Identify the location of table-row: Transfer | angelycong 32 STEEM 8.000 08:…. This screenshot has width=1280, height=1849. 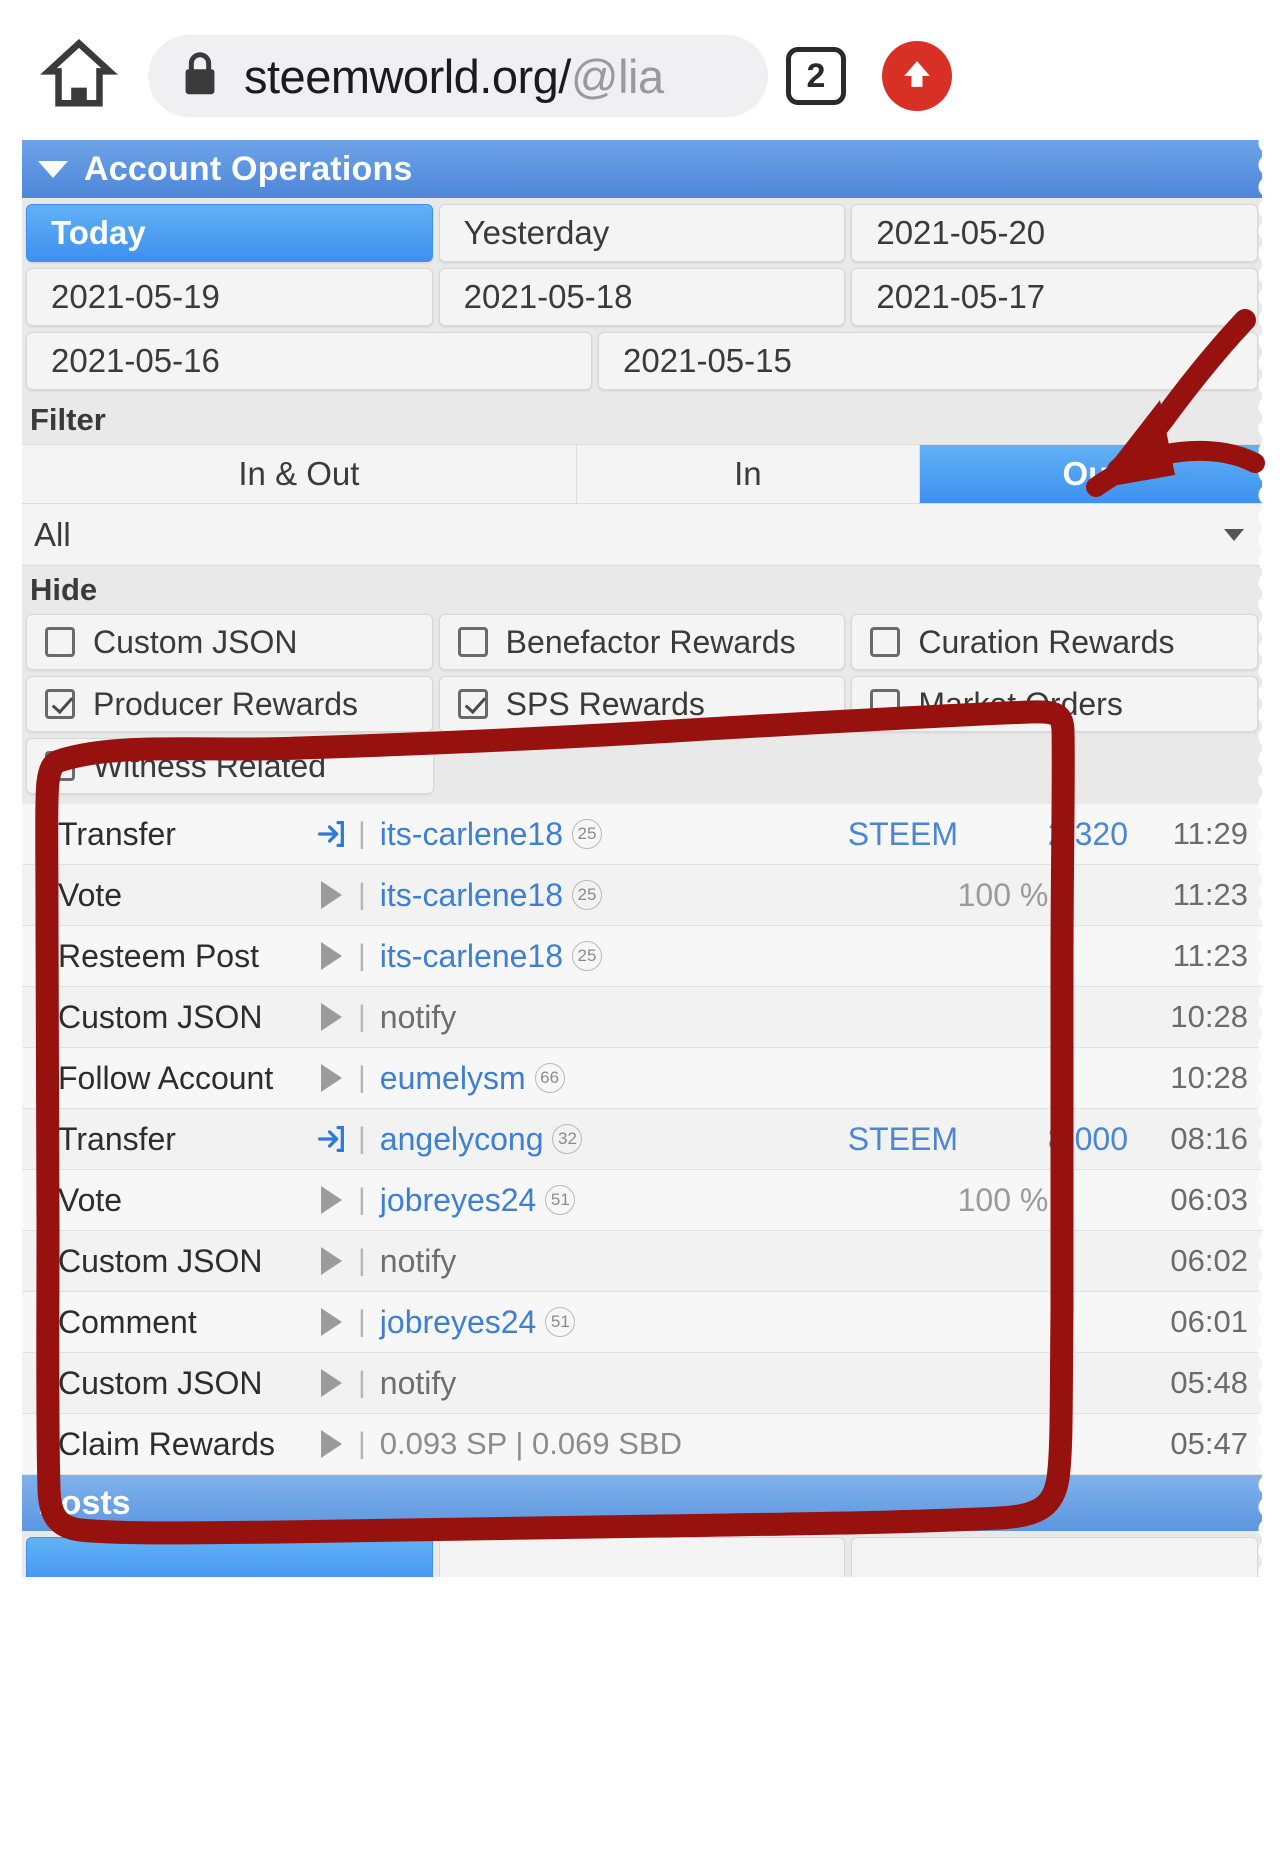
(642, 1139).